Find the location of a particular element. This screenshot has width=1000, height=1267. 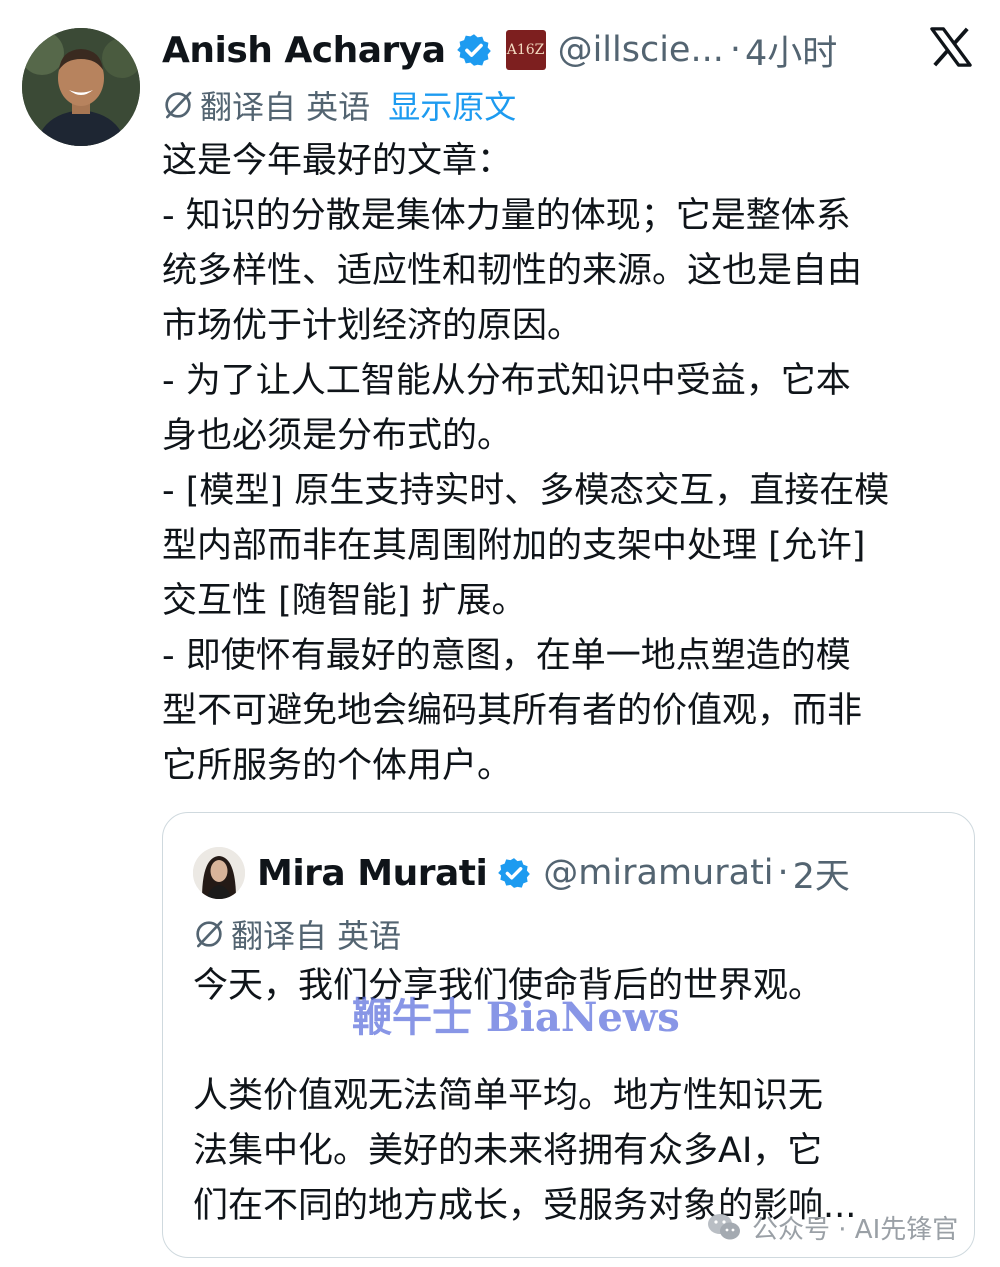

quoted-translation-row: 翻译自 英语 is located at coordinates (297, 934).